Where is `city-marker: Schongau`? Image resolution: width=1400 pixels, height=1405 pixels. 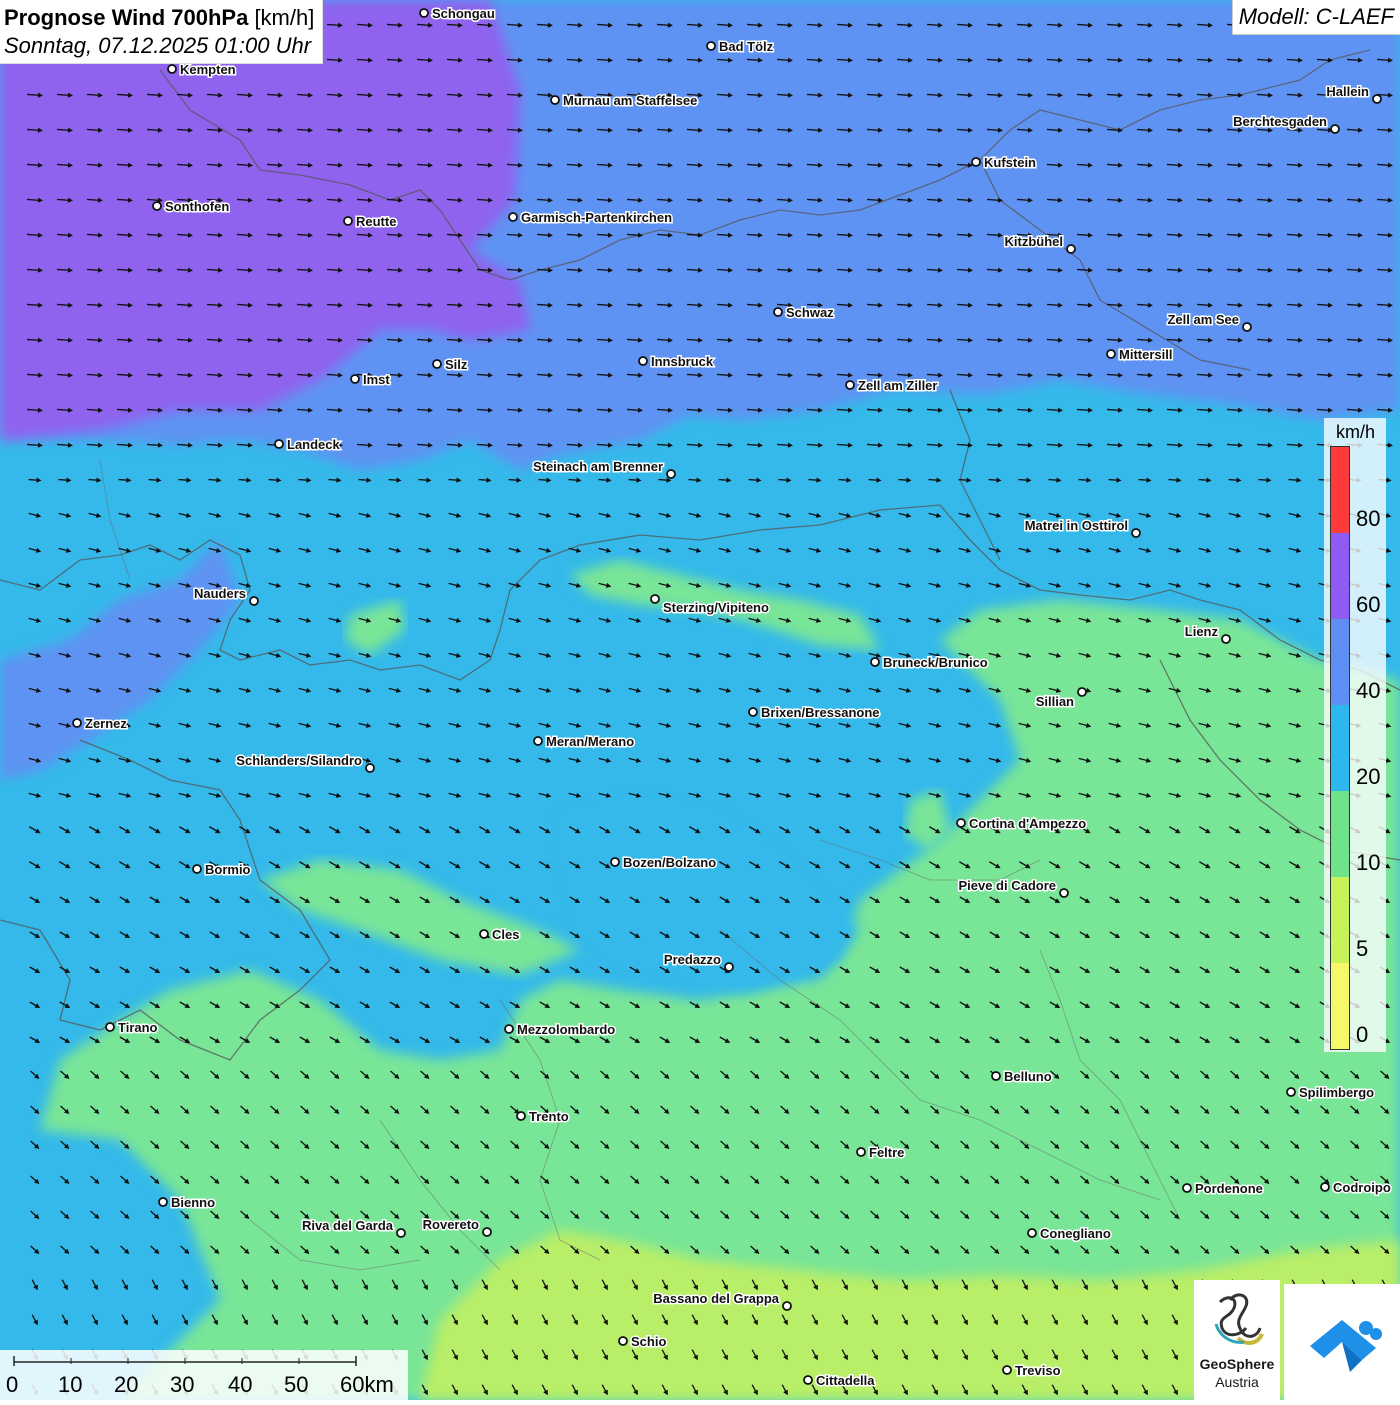 city-marker: Schongau is located at coordinates (457, 14).